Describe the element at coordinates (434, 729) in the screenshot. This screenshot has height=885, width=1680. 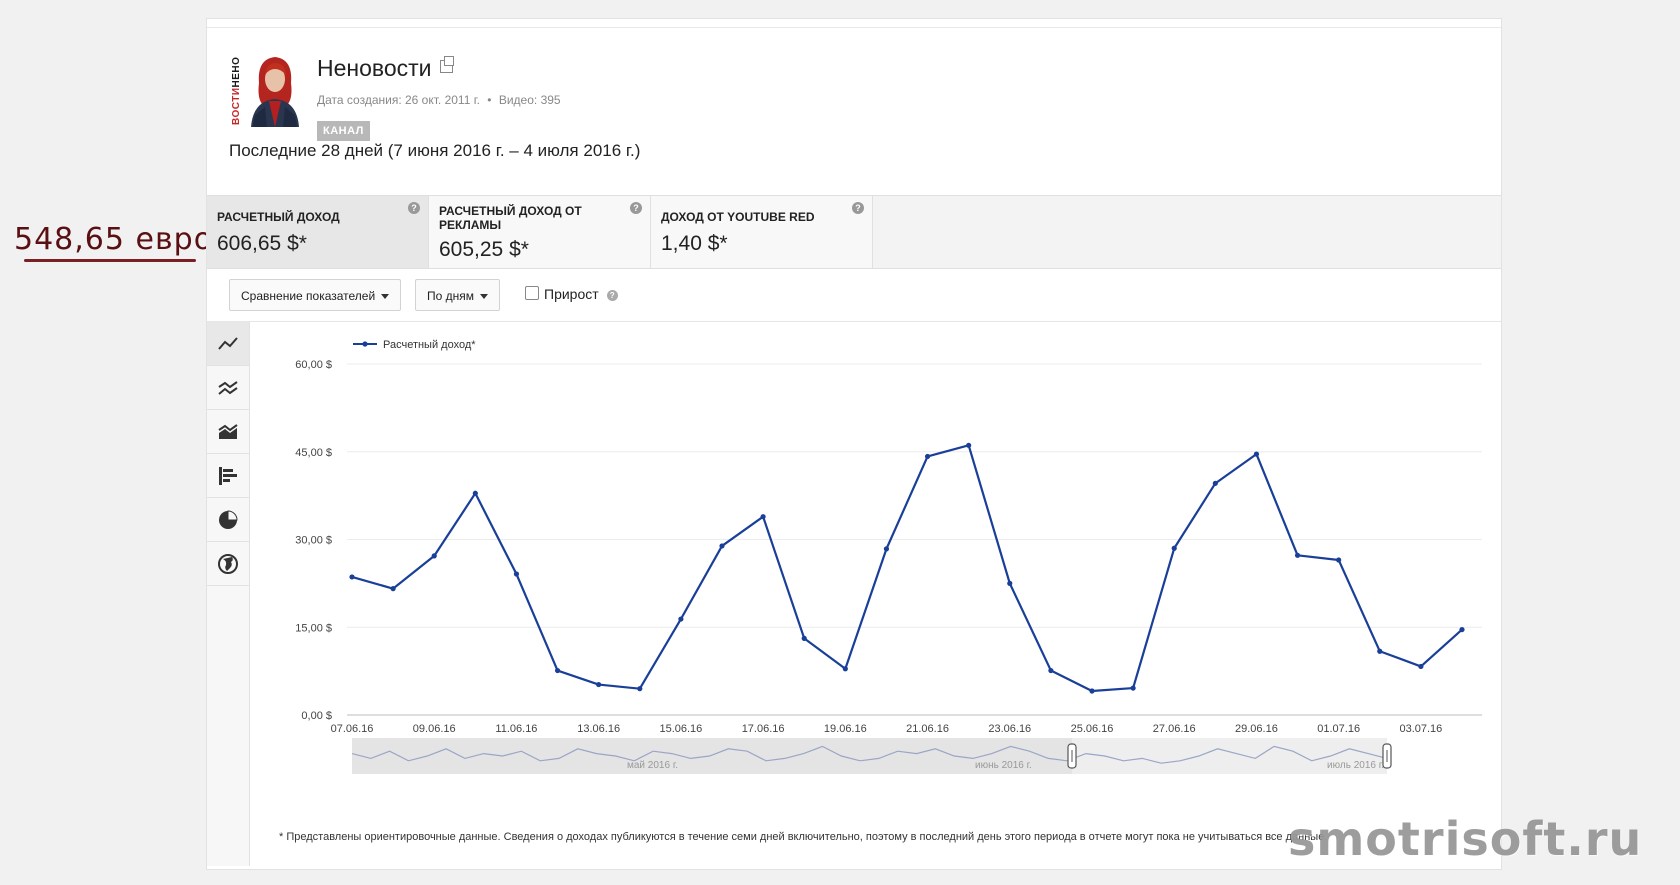
I see `x-tick-label: 09.06.16` at that location.